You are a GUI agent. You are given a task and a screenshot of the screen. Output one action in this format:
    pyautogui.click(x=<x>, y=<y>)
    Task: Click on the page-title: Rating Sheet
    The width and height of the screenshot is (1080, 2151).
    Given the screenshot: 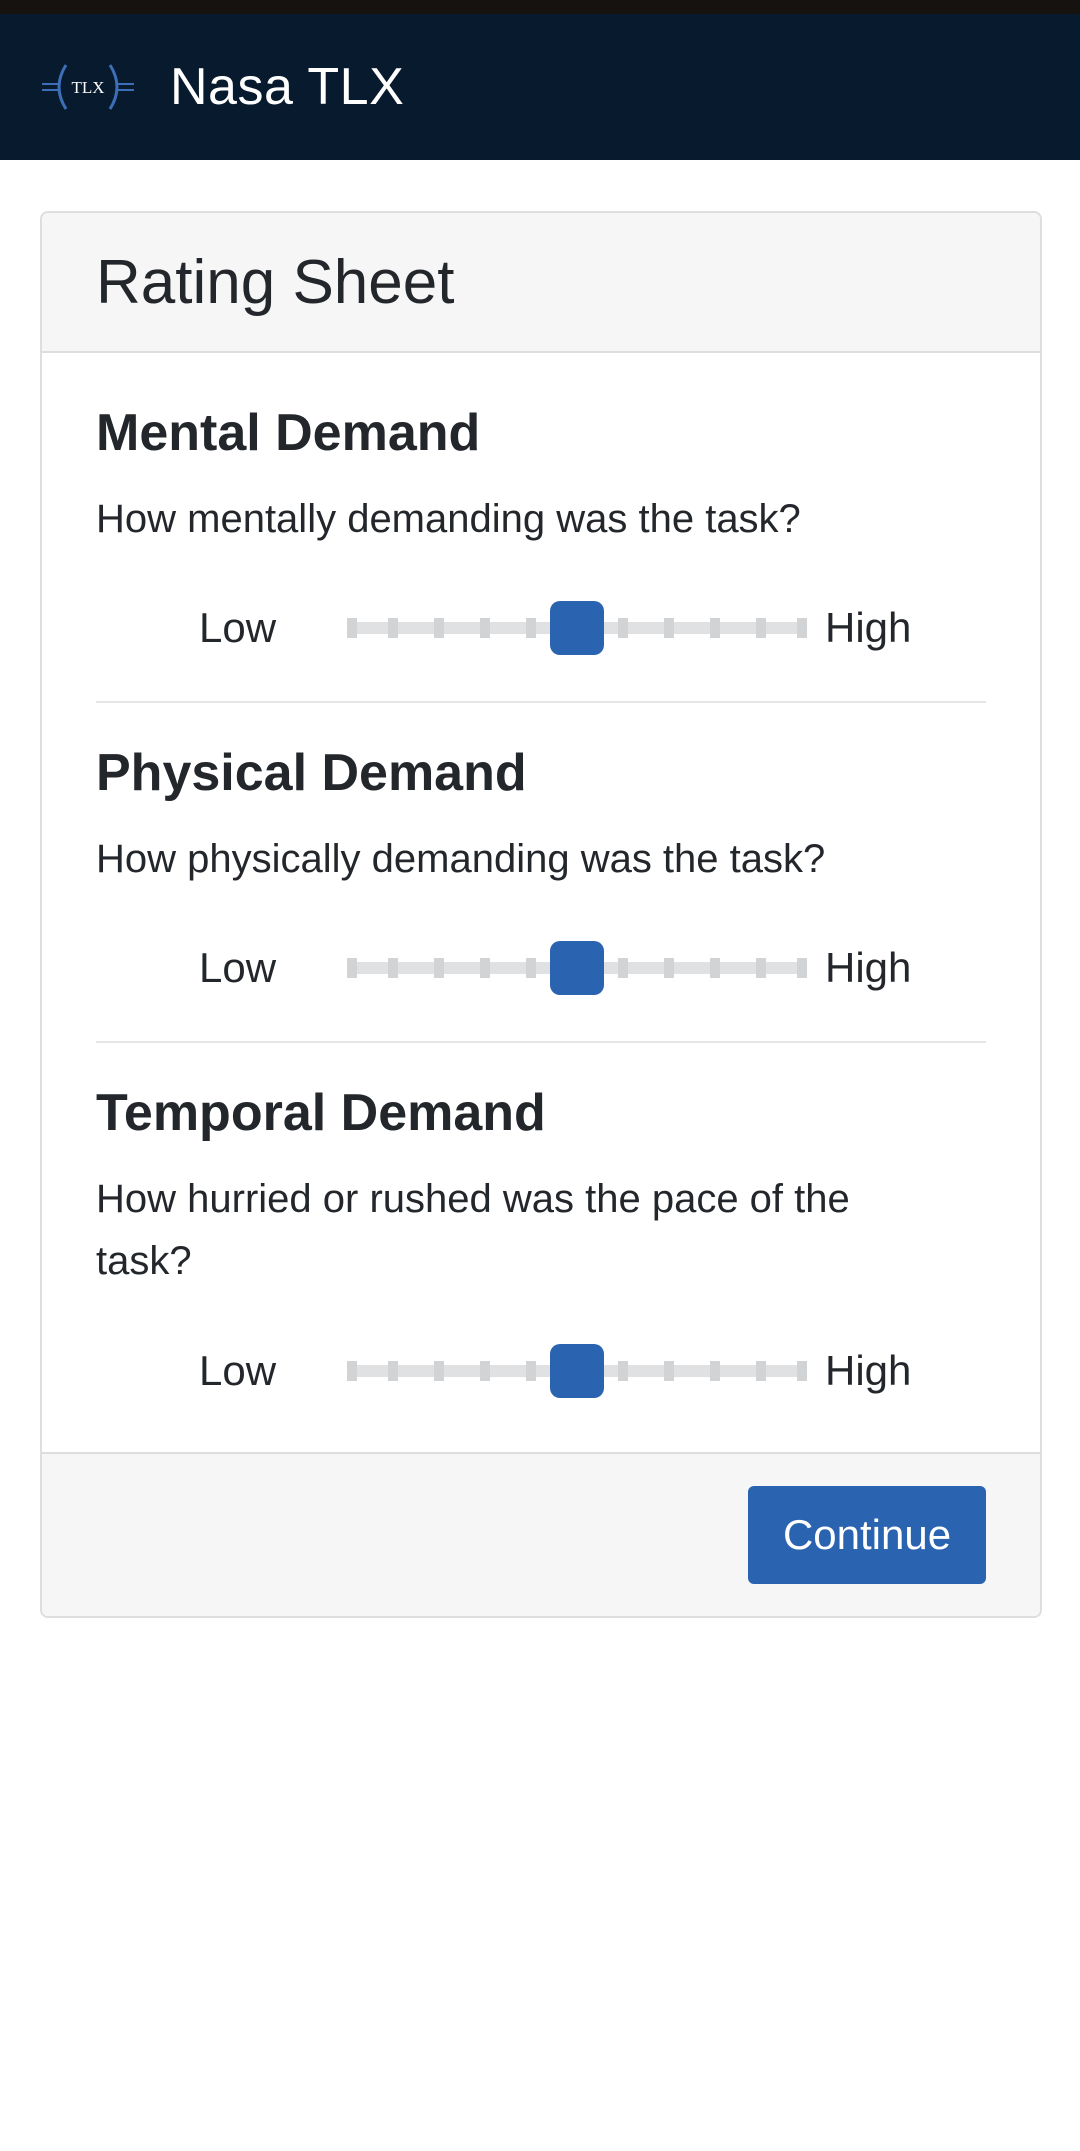 What is the action you would take?
    pyautogui.click(x=275, y=282)
    